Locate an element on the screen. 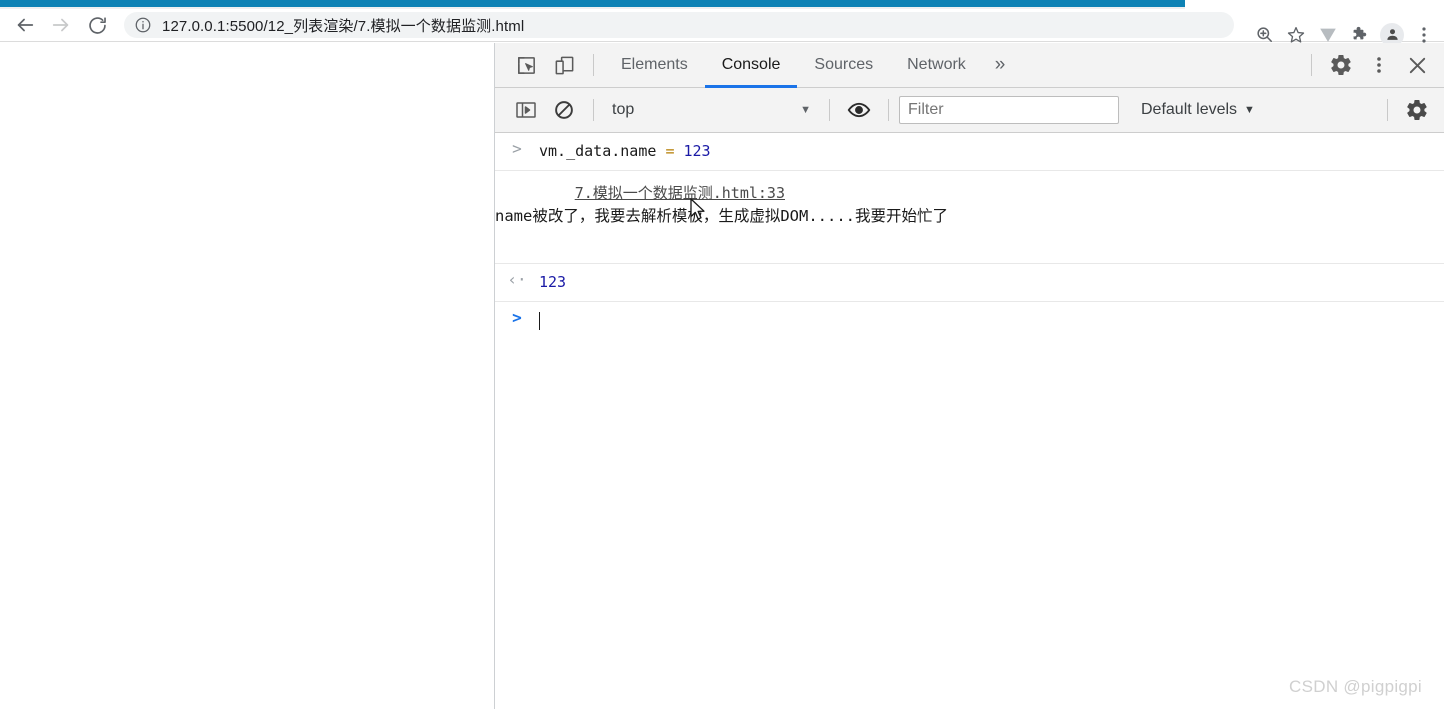 Image resolution: width=1444 pixels, height=709 pixels. back-button is located at coordinates (25, 25).